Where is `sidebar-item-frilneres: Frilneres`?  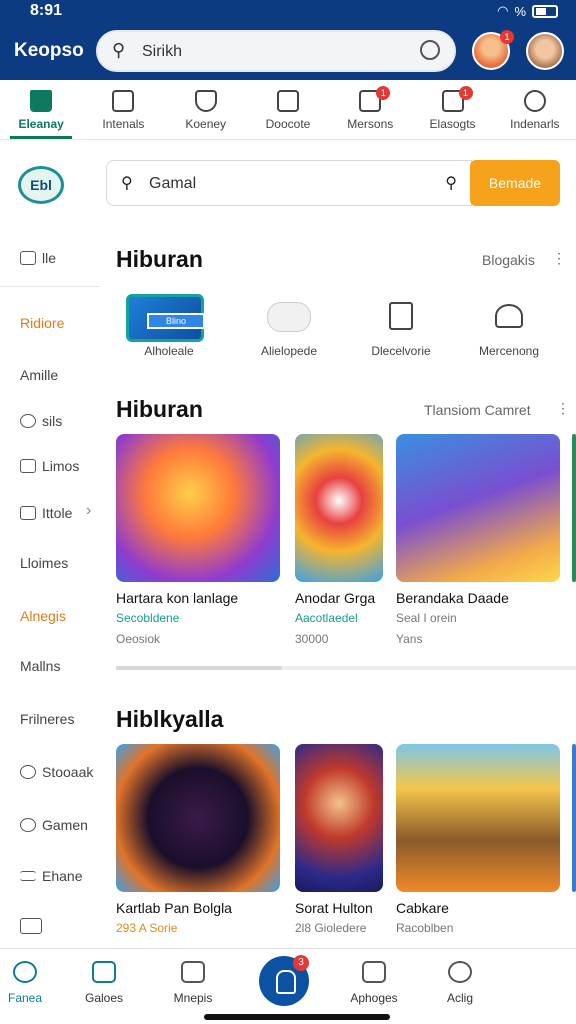 sidebar-item-frilneres: Frilneres is located at coordinates (47, 719).